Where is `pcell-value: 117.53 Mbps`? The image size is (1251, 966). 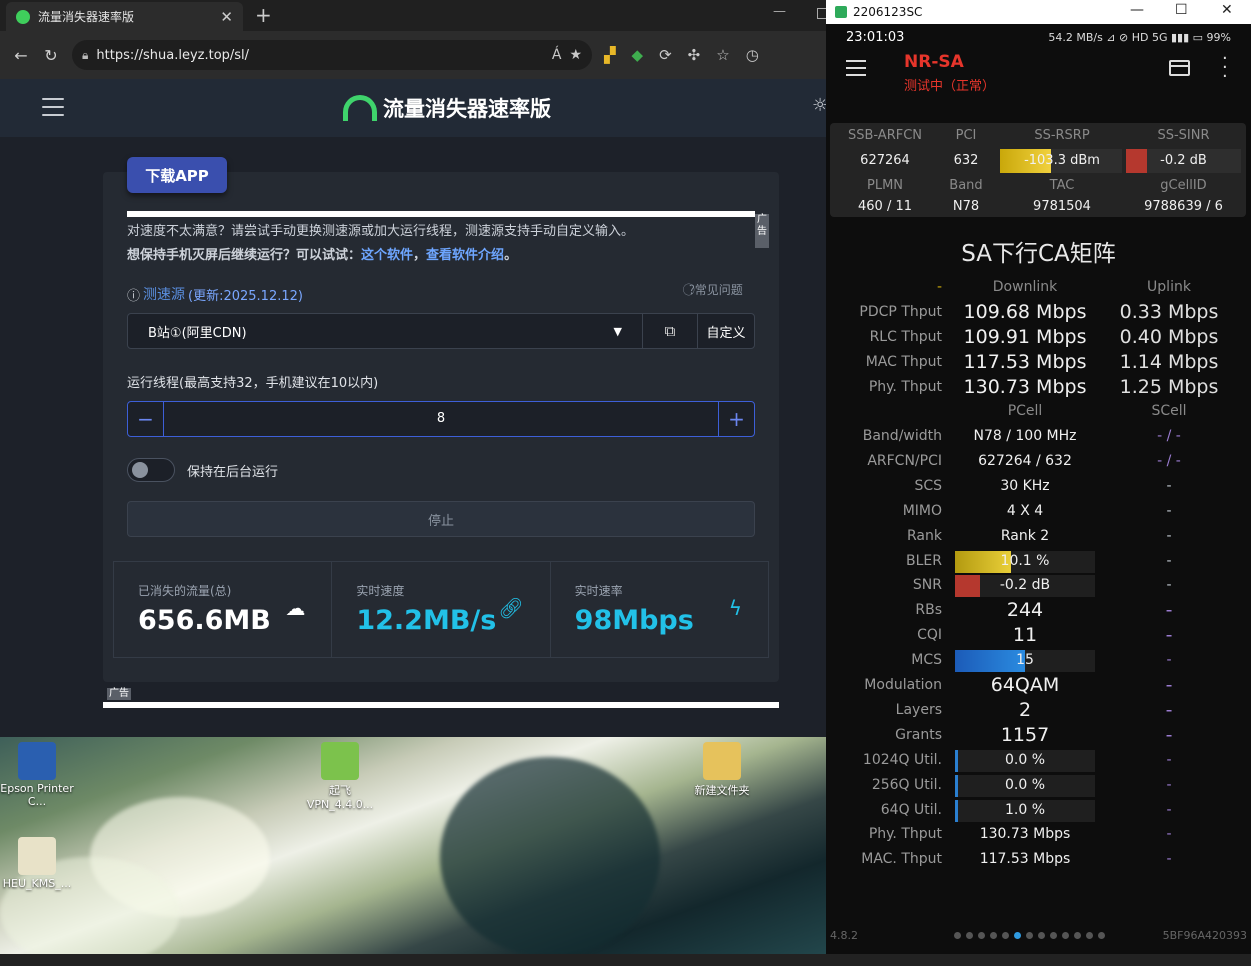 pcell-value: 117.53 Mbps is located at coordinates (1025, 859).